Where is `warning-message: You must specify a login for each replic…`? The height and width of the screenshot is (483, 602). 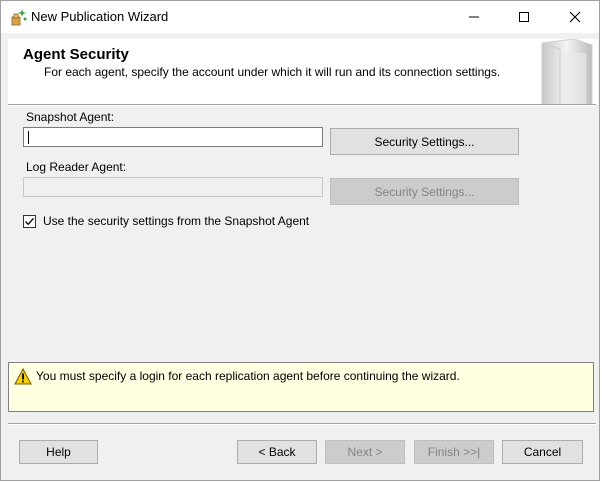
warning-message: You must specify a login for each replic… is located at coordinates (248, 376).